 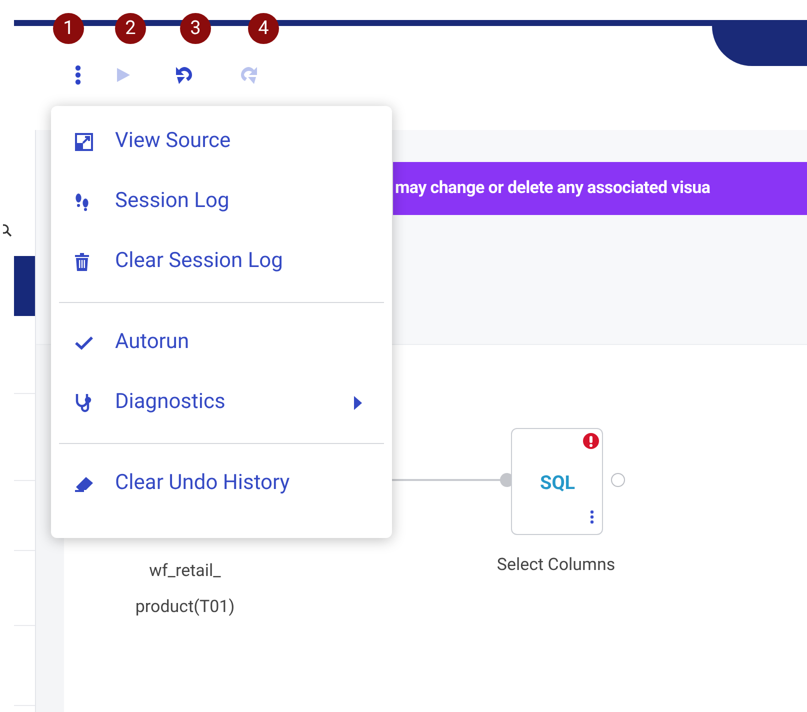 I want to click on submenu-arrow-icon, so click(x=358, y=403).